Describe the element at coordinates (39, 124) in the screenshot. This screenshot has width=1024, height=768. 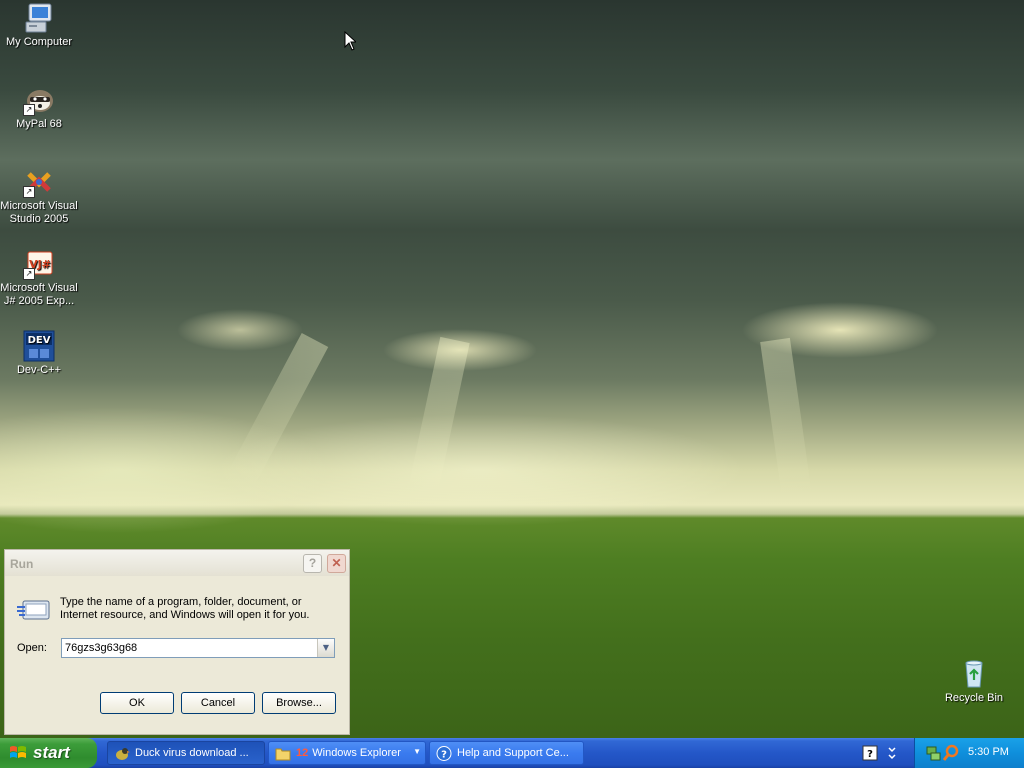
I see `desktop-icon-label: MyPal 68` at that location.